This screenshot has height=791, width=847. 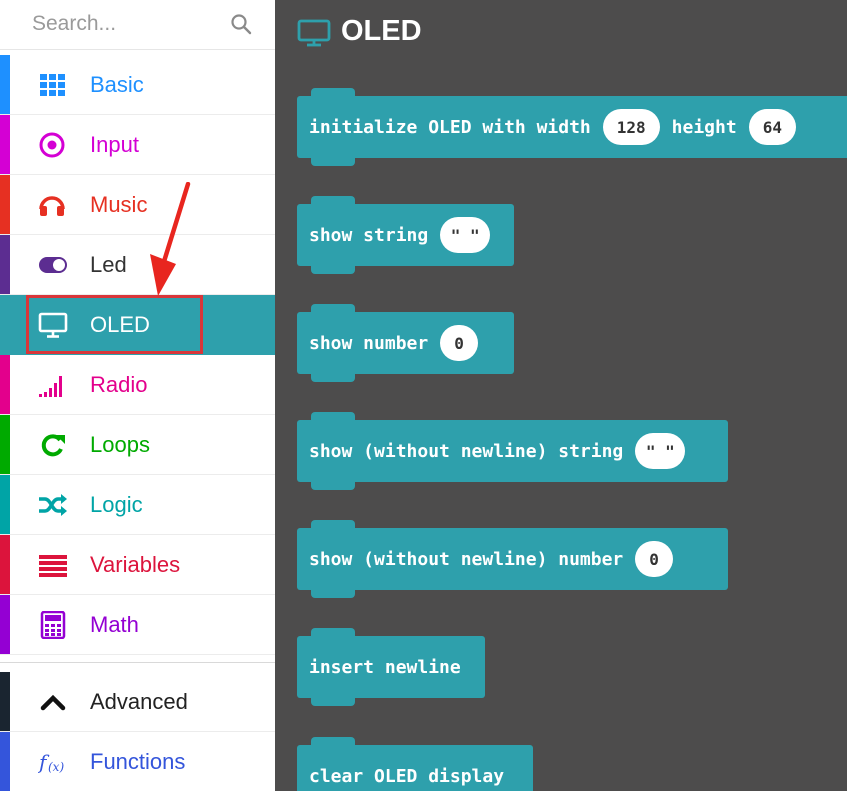 I want to click on block-insert-newline: insert newline, so click(x=391, y=667).